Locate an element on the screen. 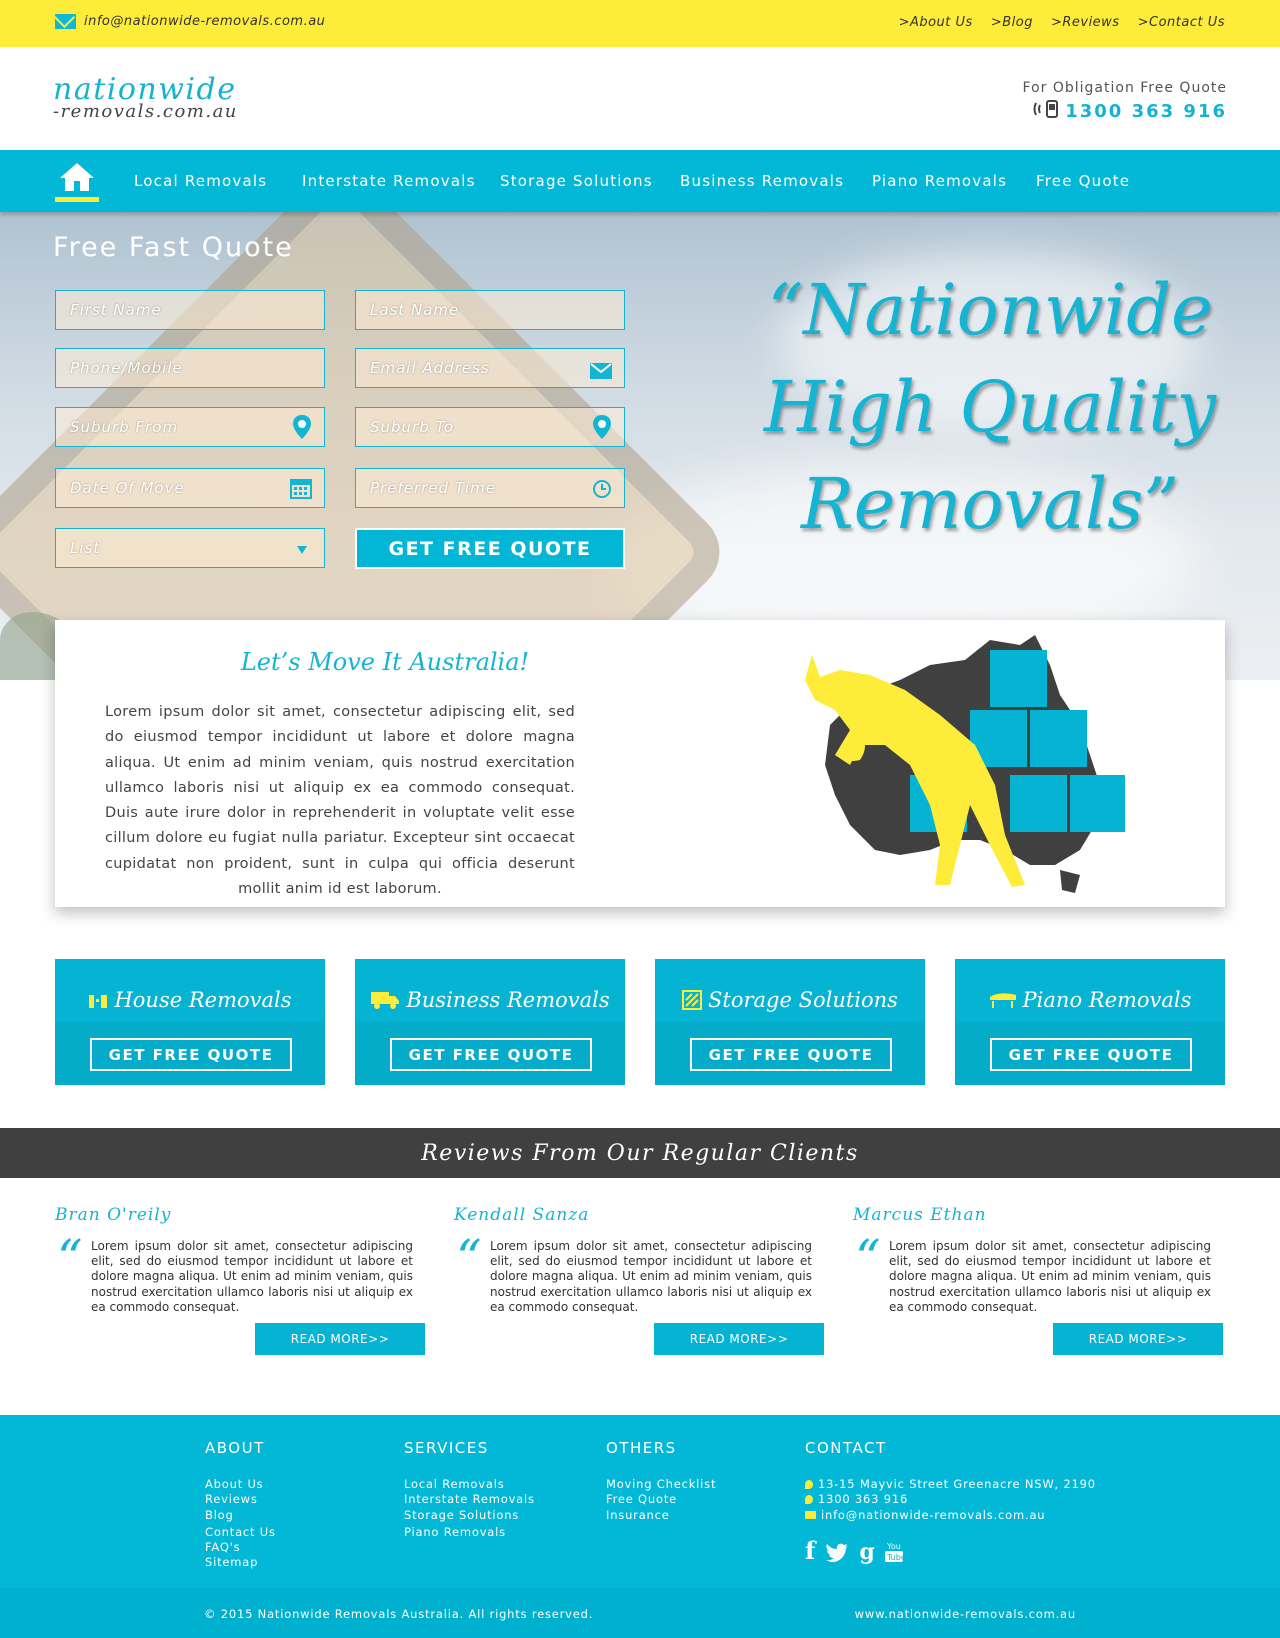 Image resolution: width=1280 pixels, height=1638 pixels. service-title-text: Business Removals is located at coordinates (508, 1000).